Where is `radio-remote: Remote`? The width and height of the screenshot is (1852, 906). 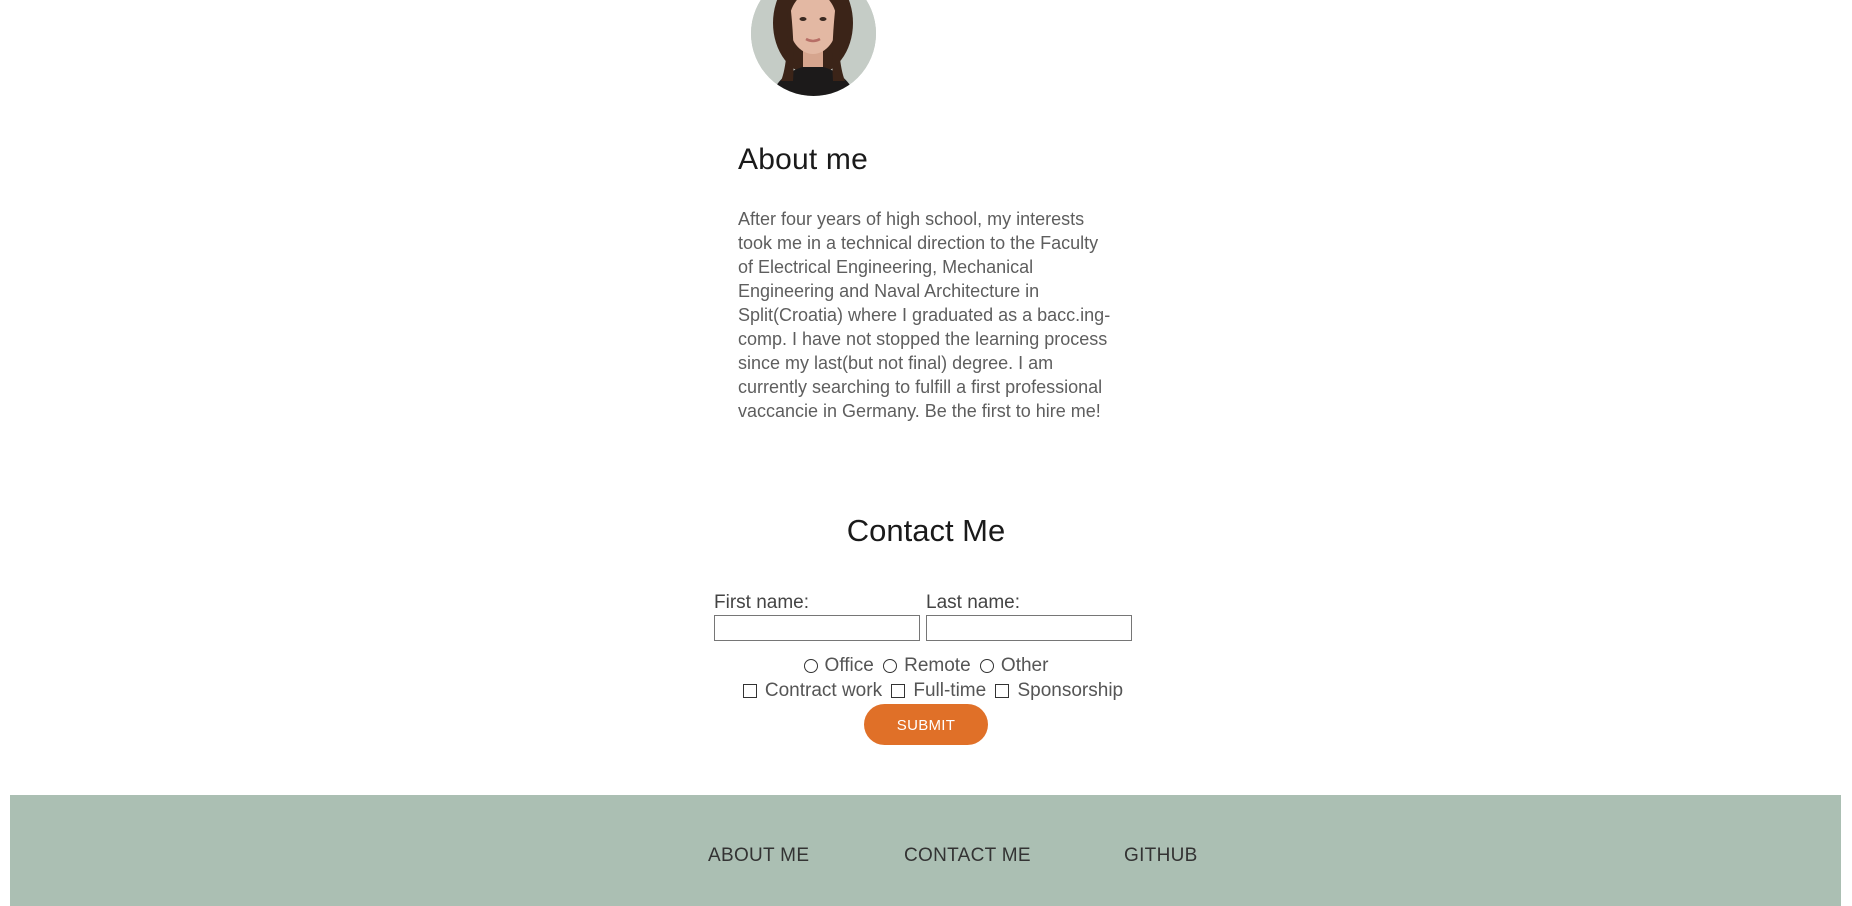
radio-remote: Remote is located at coordinates (927, 666).